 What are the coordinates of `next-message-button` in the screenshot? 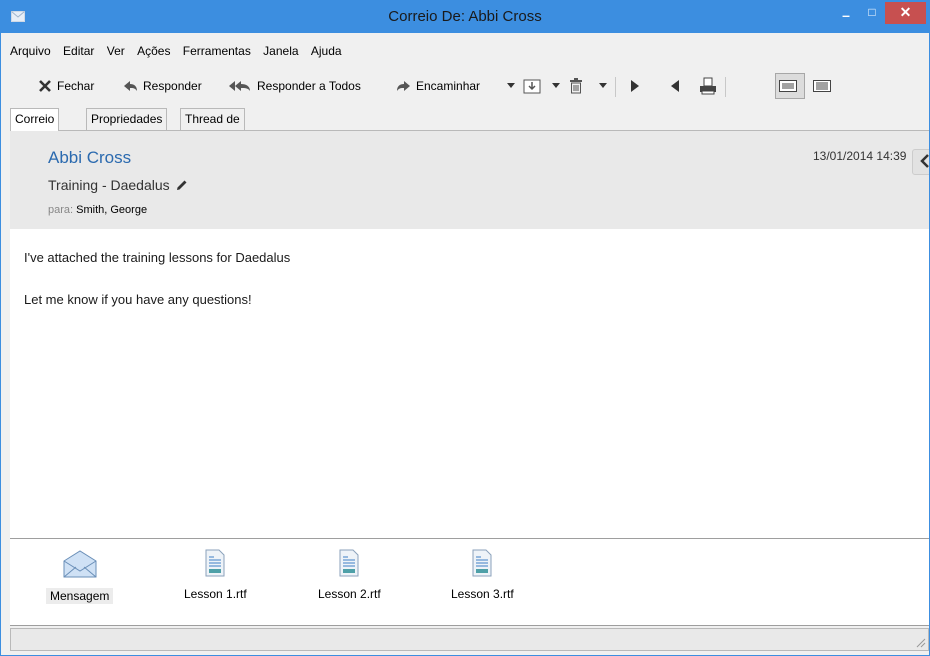 It's located at (637, 86).